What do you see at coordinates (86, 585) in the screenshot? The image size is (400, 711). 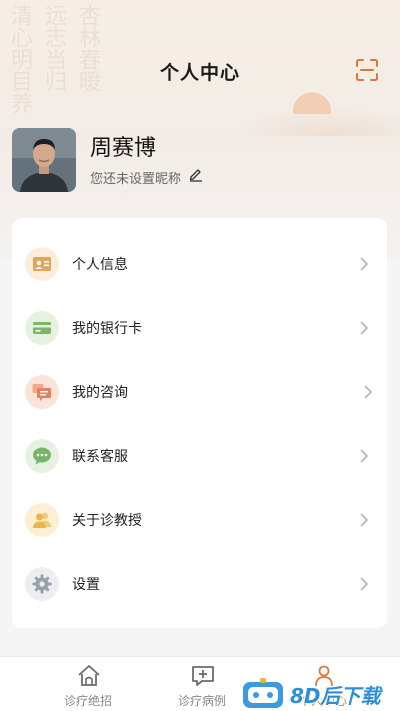 I see `menu-item-label: 设置` at bounding box center [86, 585].